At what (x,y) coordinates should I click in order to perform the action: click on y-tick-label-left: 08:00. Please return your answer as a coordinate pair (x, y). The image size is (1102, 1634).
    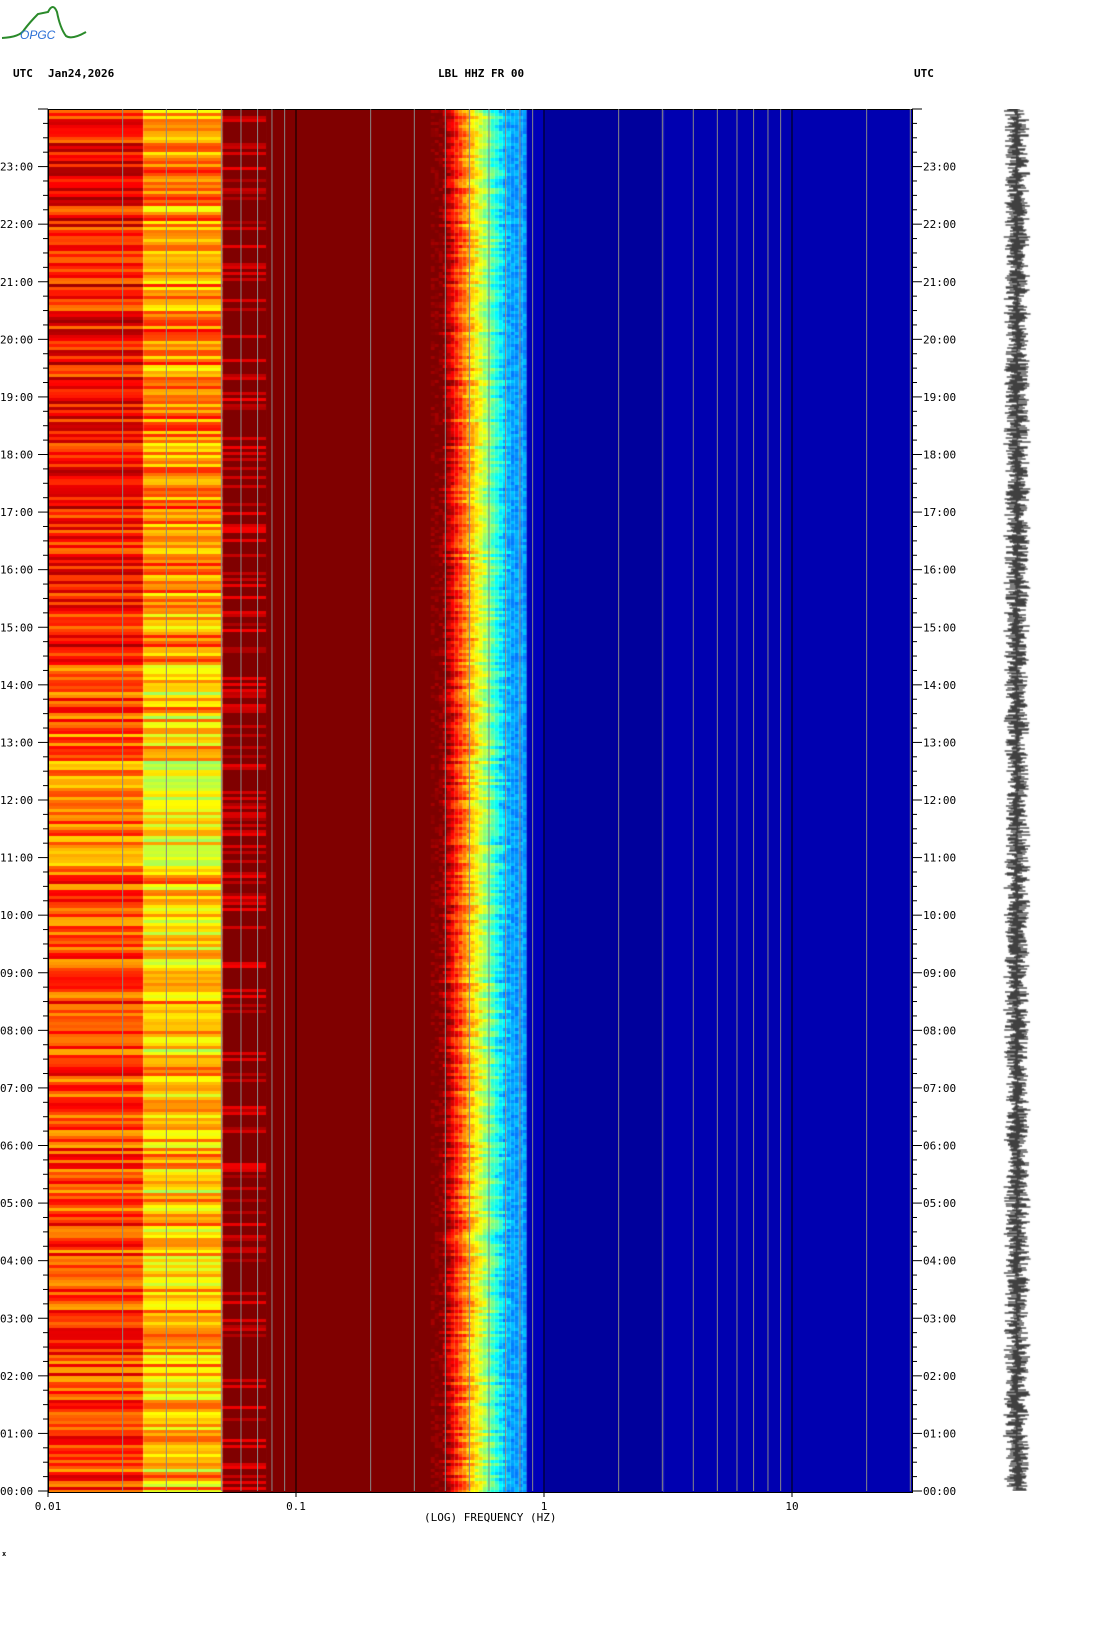
    Looking at the image, I should click on (16, 1030).